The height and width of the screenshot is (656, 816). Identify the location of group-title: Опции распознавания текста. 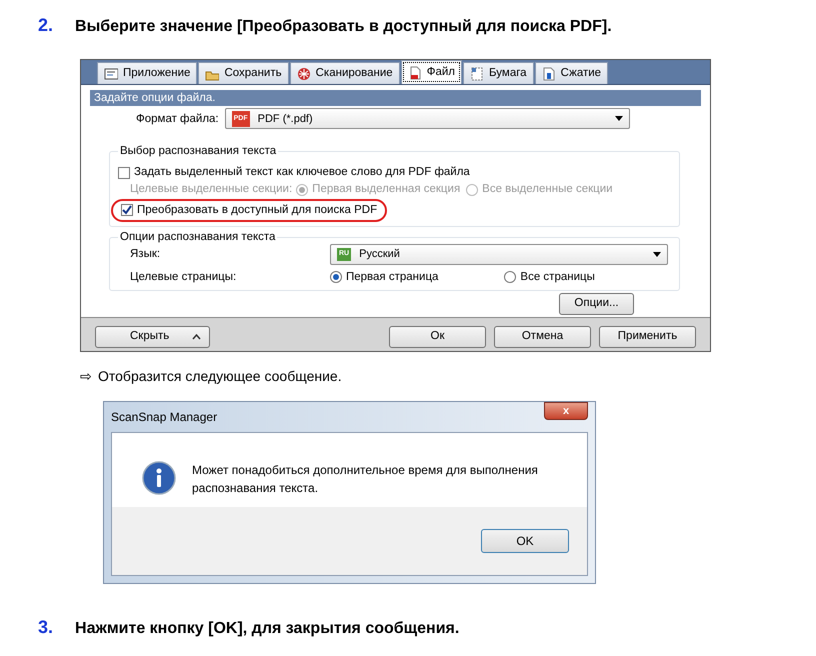
(198, 237).